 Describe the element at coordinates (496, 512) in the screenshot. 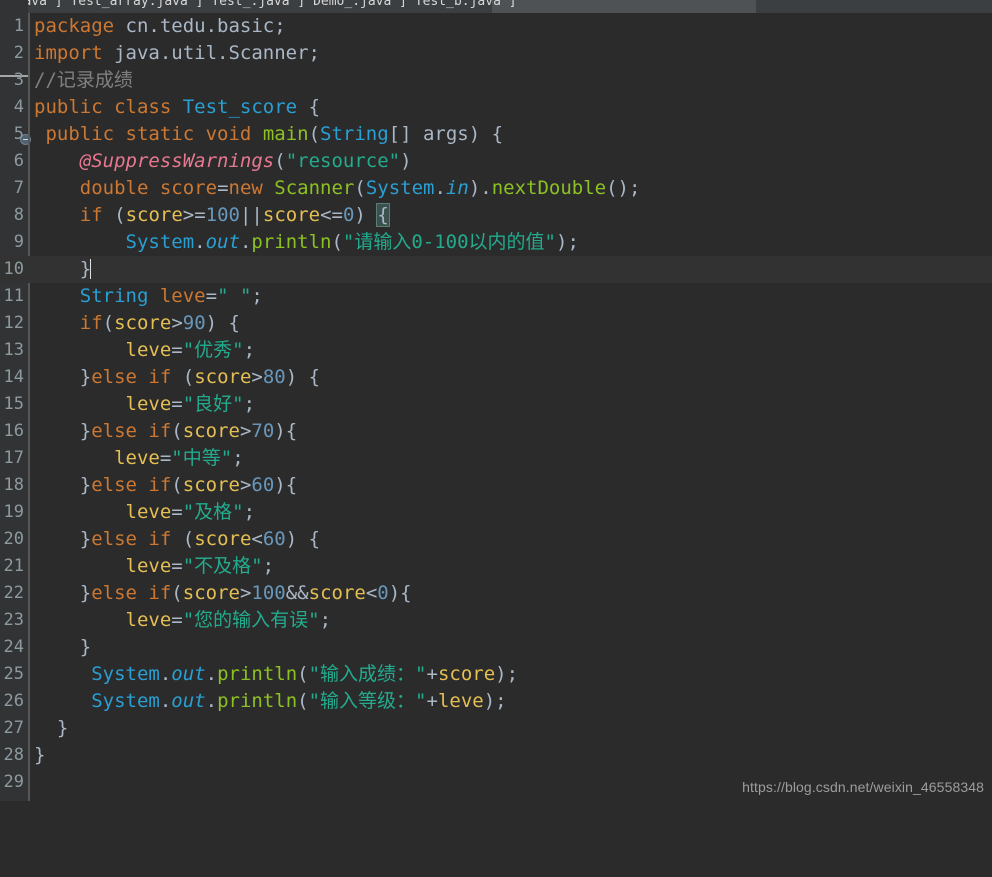

I see `code-line: 19 leve="及格";` at that location.